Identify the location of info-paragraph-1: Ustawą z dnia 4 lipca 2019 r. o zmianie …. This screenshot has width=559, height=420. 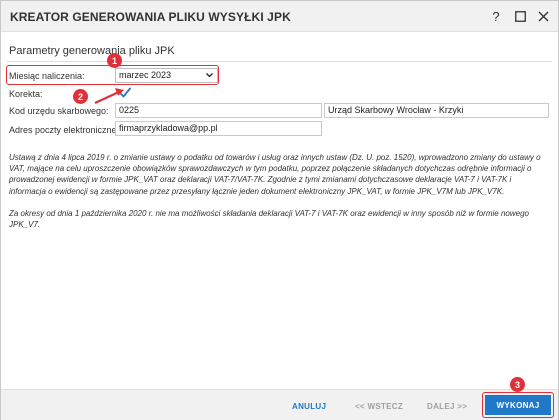
(275, 174).